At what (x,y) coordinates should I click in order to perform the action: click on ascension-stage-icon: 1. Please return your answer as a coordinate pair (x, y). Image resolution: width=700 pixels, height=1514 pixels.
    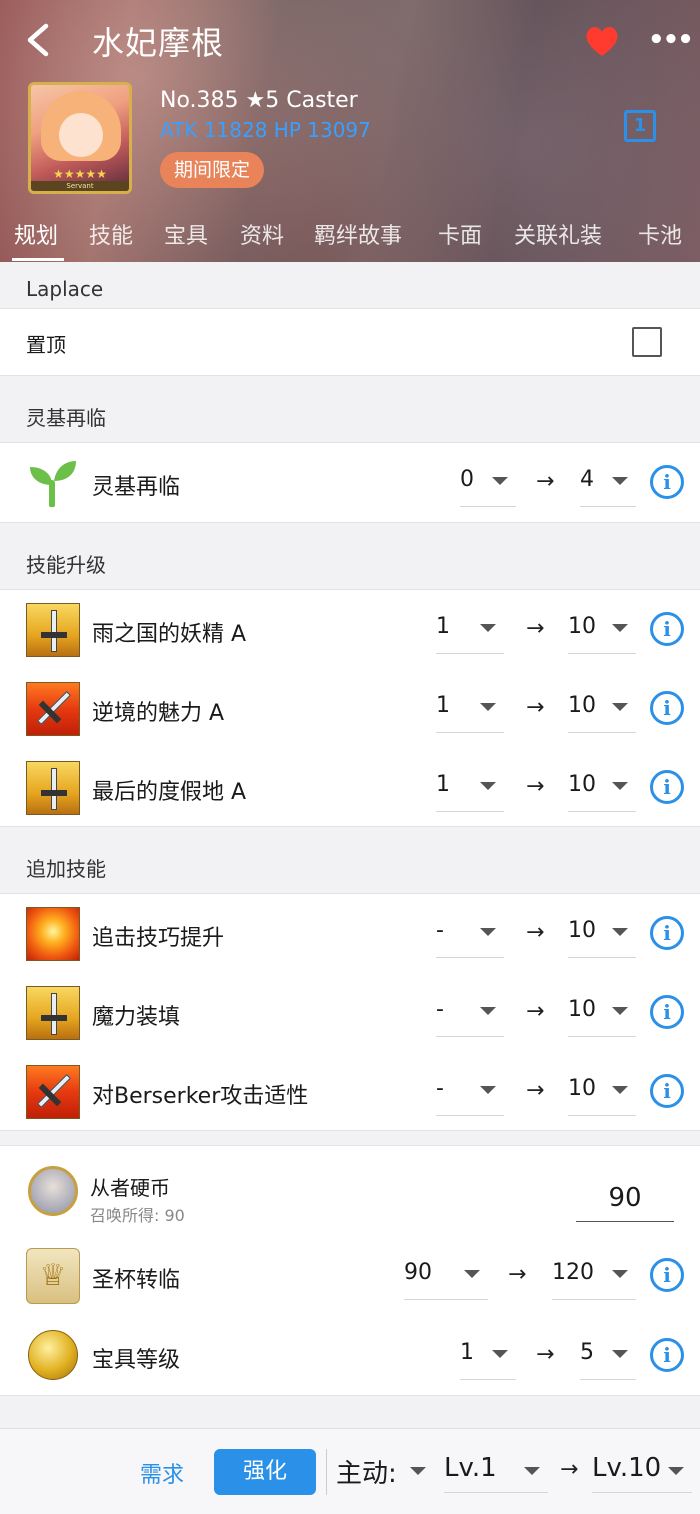
    Looking at the image, I should click on (640, 126).